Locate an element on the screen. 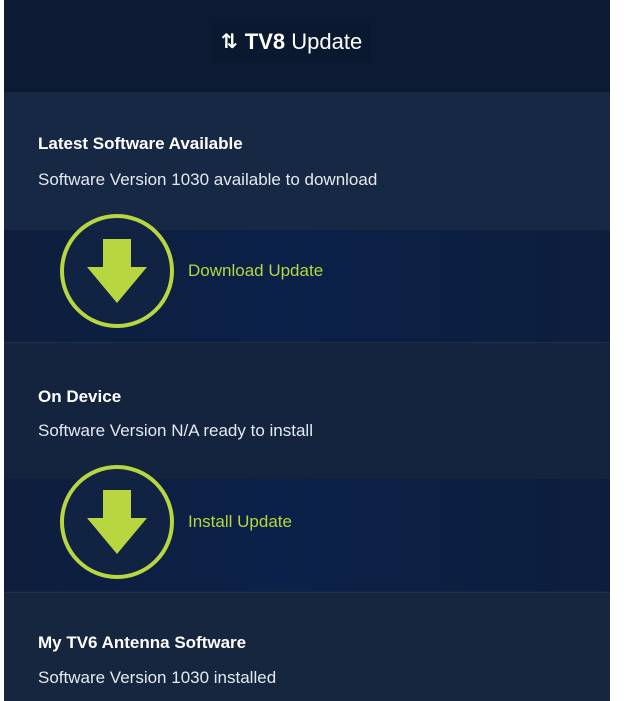 This screenshot has width=624, height=701. install-update-button: Install Update is located at coordinates (176, 522).